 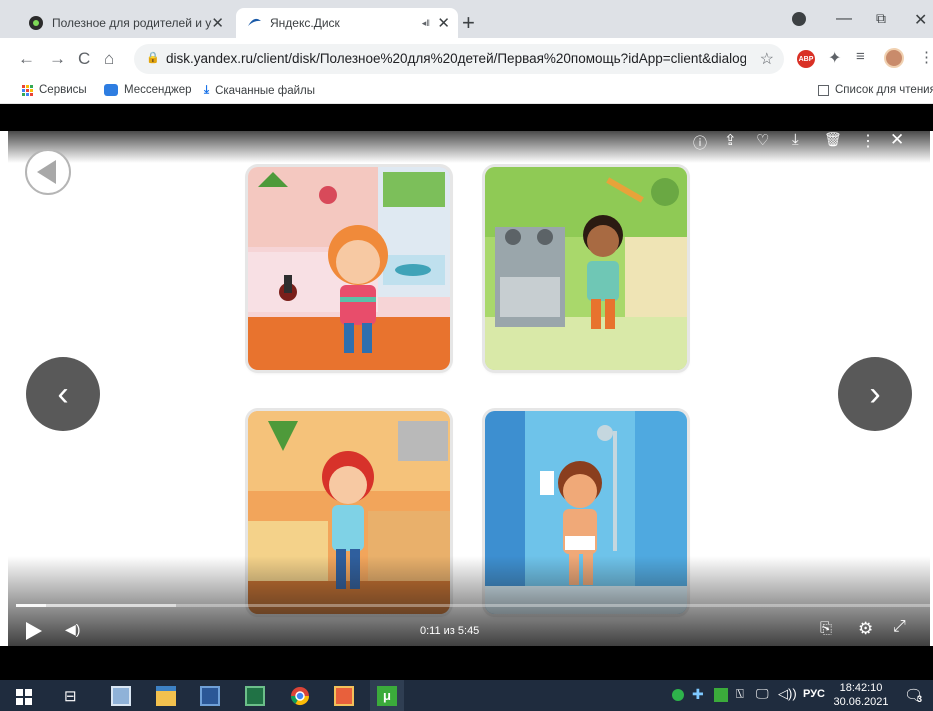 I want to click on apps-grid-icon, so click(x=27, y=90).